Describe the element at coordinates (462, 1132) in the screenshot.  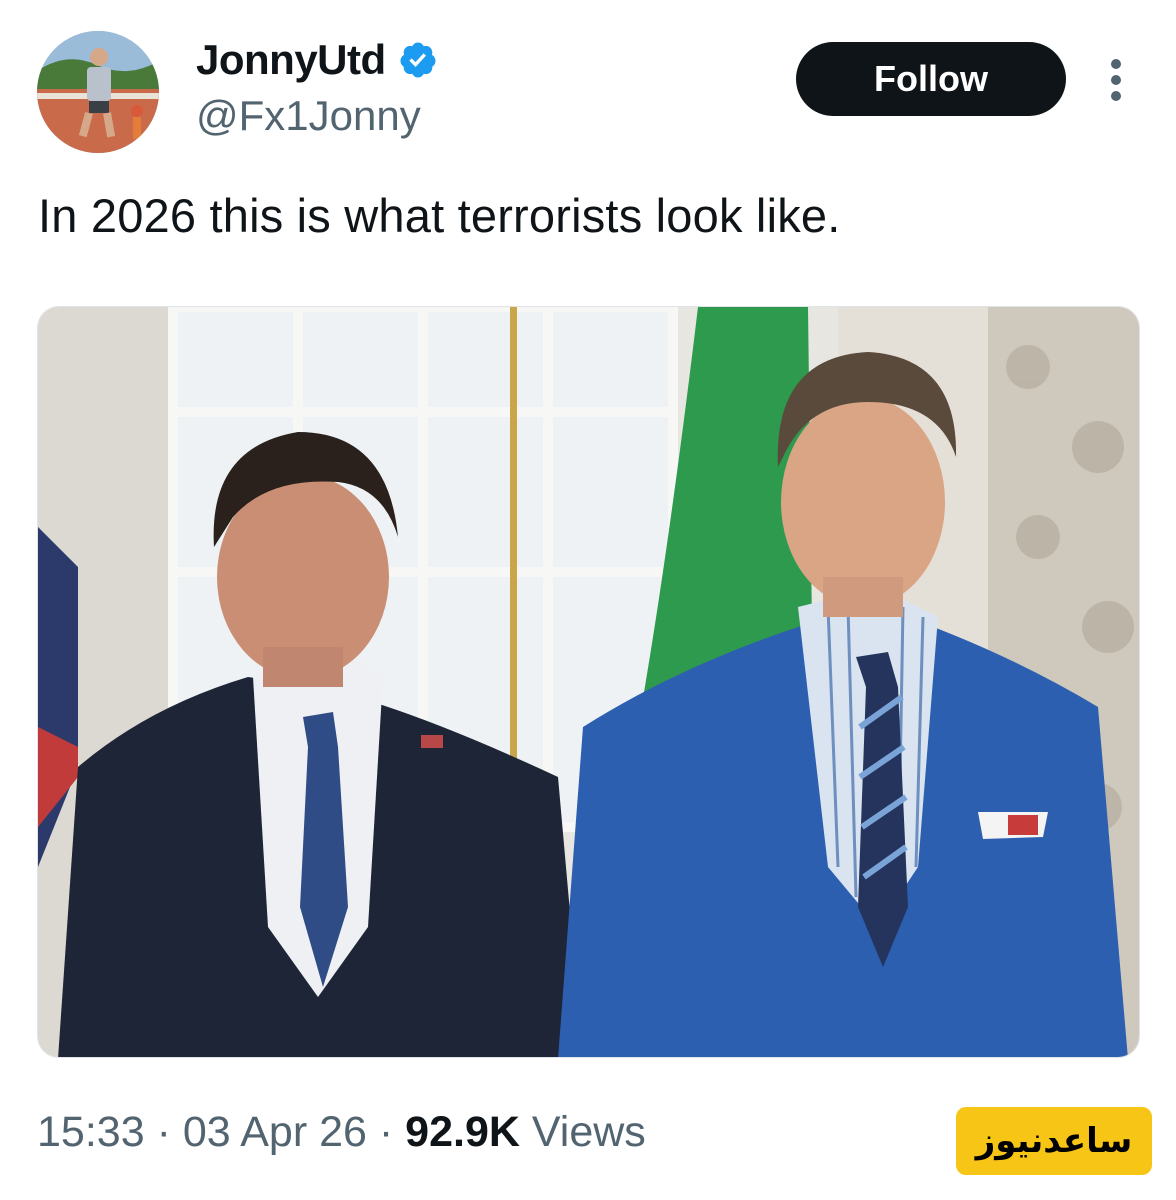
I see `views-count: 92.9K` at that location.